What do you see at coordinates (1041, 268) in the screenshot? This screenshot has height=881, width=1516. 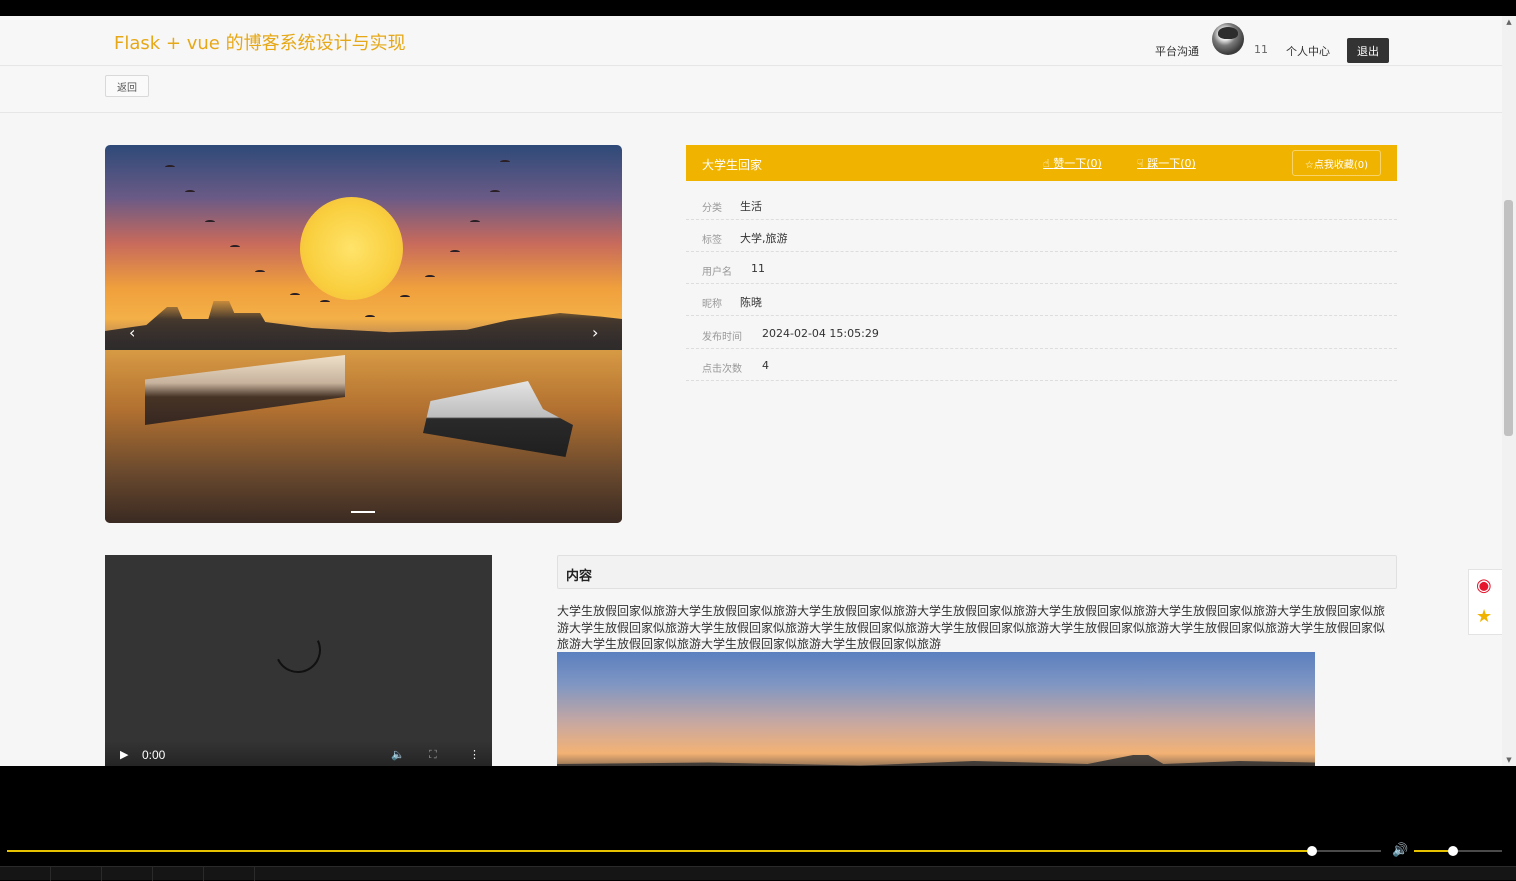 I see `info-row-username: 用户名 11` at bounding box center [1041, 268].